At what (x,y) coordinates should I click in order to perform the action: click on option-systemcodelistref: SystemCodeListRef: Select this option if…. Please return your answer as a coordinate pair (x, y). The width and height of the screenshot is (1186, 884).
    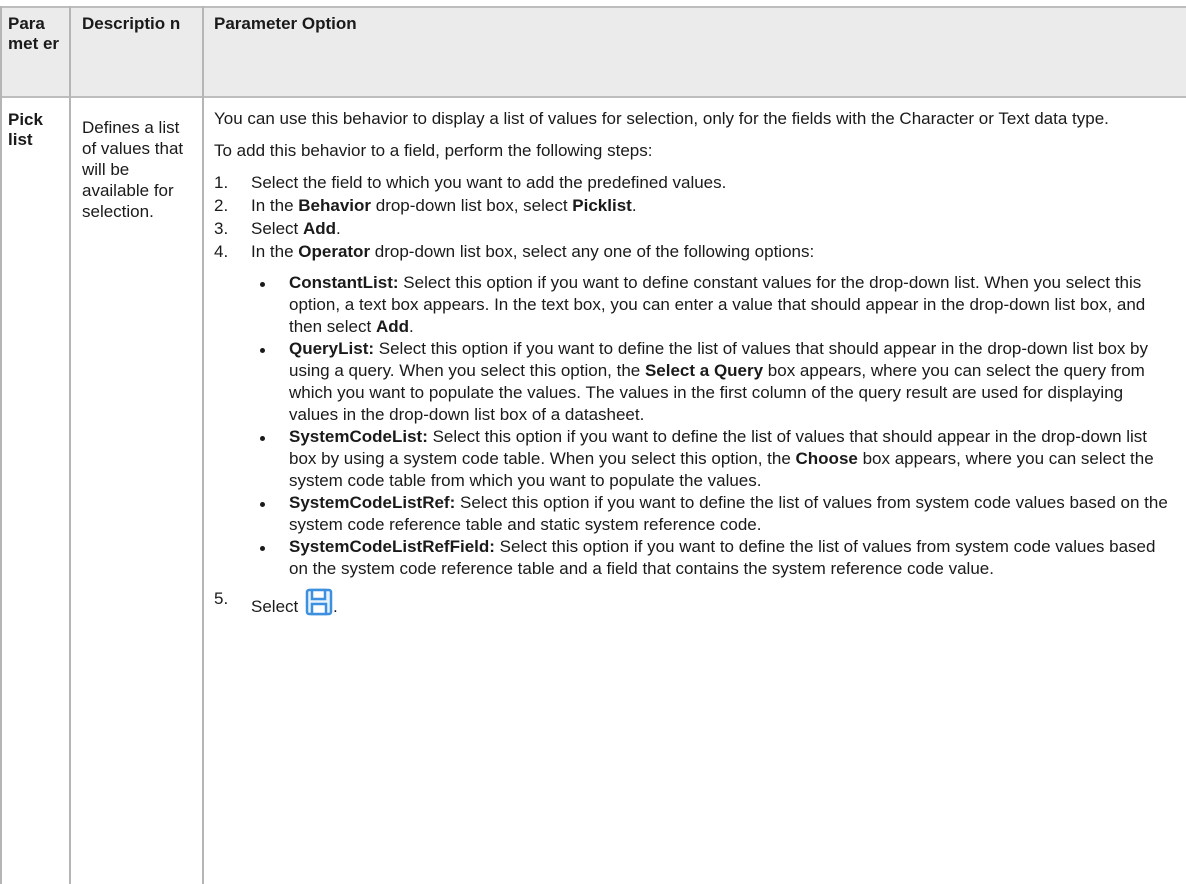
    Looking at the image, I should click on (710, 514).